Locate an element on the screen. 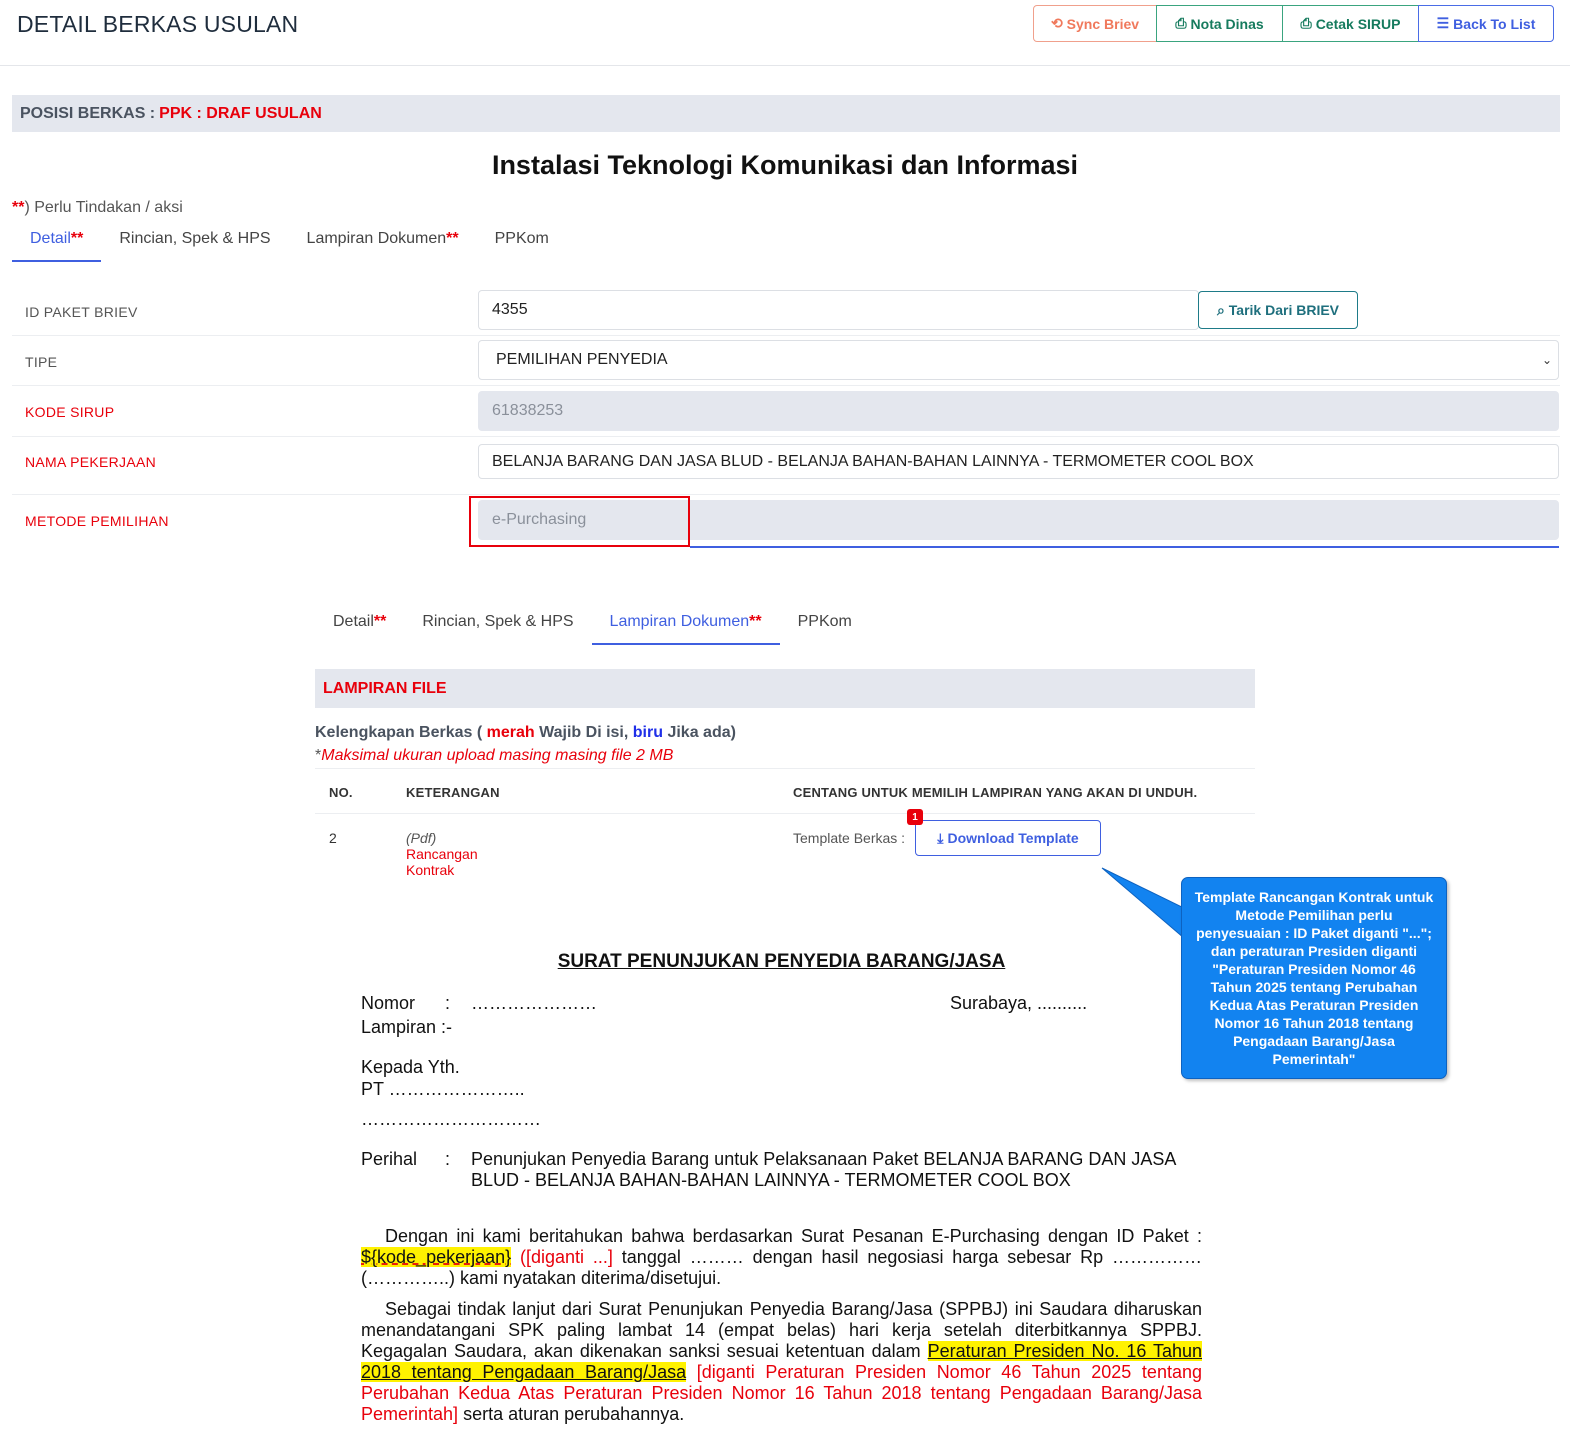 This screenshot has width=1570, height=1447. chevron-down-icon: ⌄ is located at coordinates (1546, 360).